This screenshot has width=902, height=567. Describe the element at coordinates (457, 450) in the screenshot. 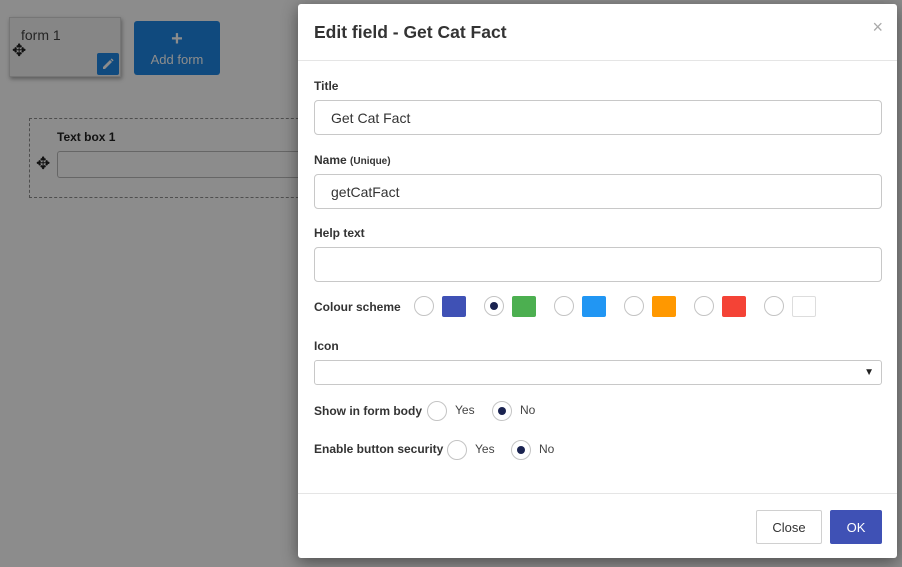

I see `enable-button-security-yes-radio` at that location.